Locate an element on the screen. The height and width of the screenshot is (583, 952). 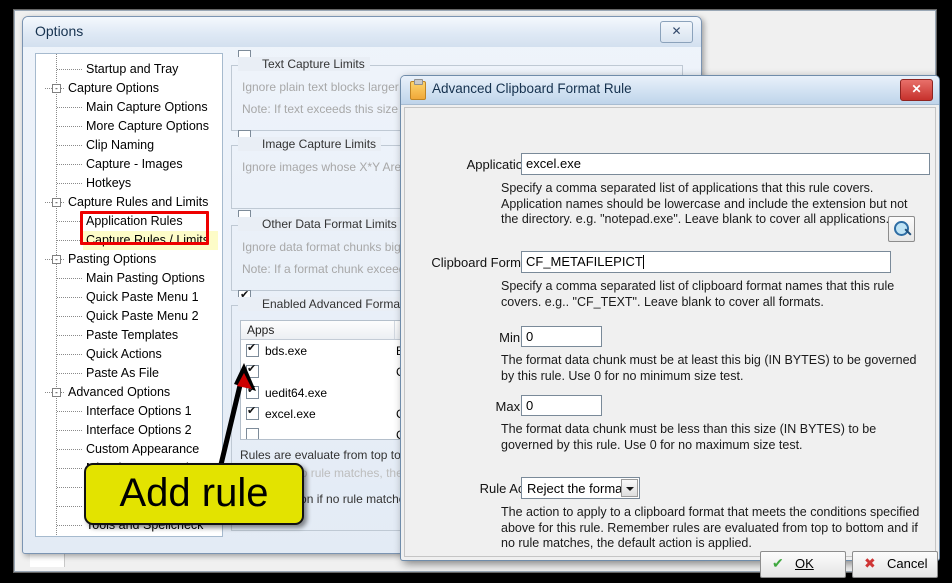
sidebar-item-hotkeys: Hotkeys is located at coordinates (129, 183).